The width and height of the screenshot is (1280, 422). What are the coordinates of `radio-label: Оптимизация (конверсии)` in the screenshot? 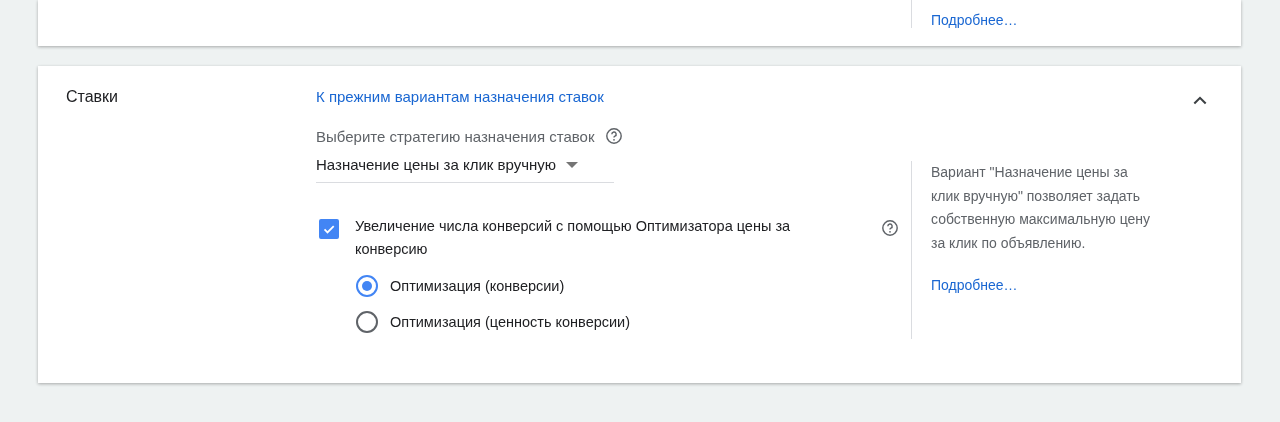 It's located at (477, 286).